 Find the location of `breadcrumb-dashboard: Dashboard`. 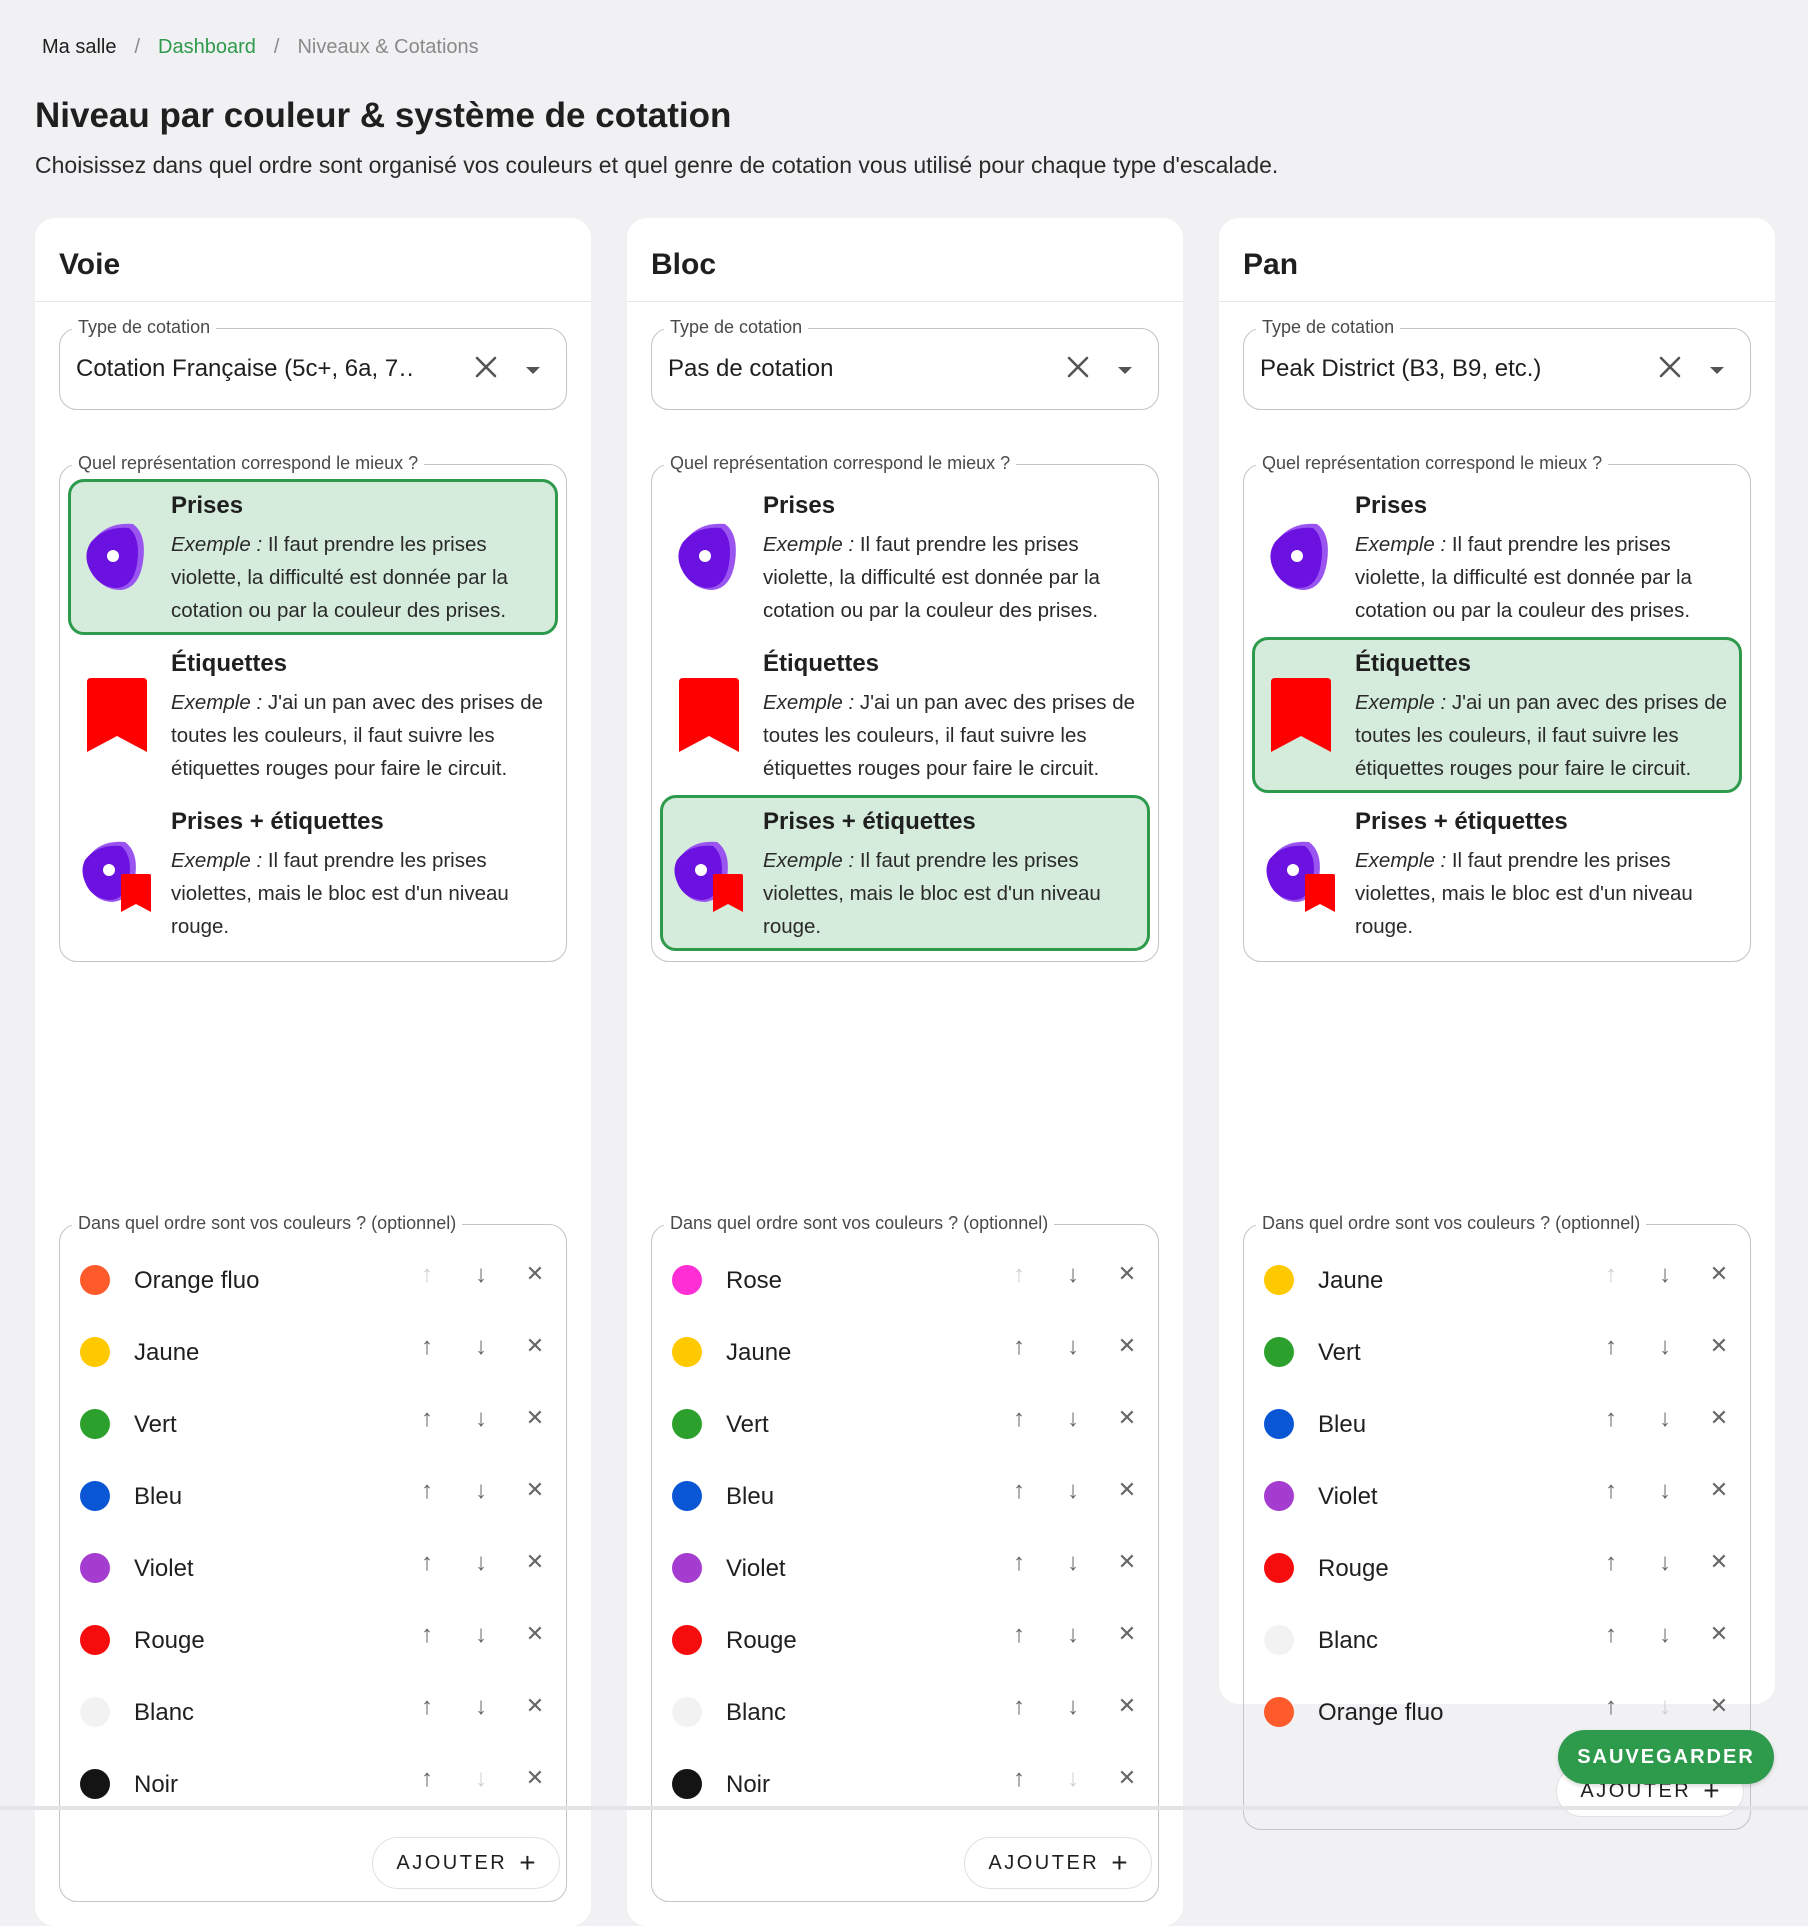

breadcrumb-dashboard: Dashboard is located at coordinates (207, 47).